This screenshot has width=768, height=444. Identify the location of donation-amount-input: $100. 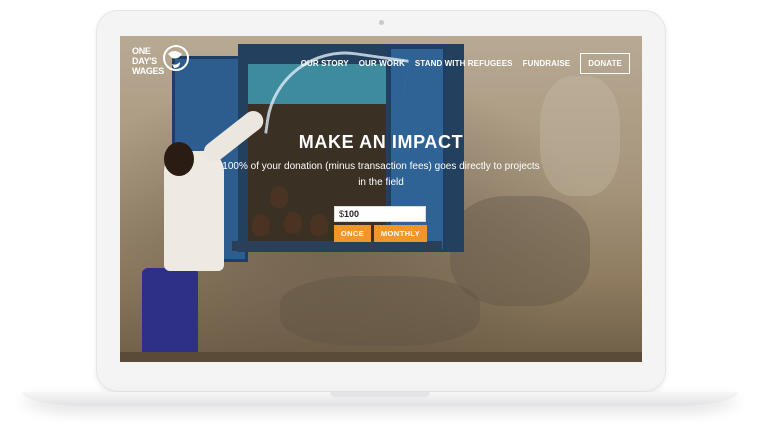
(380, 214).